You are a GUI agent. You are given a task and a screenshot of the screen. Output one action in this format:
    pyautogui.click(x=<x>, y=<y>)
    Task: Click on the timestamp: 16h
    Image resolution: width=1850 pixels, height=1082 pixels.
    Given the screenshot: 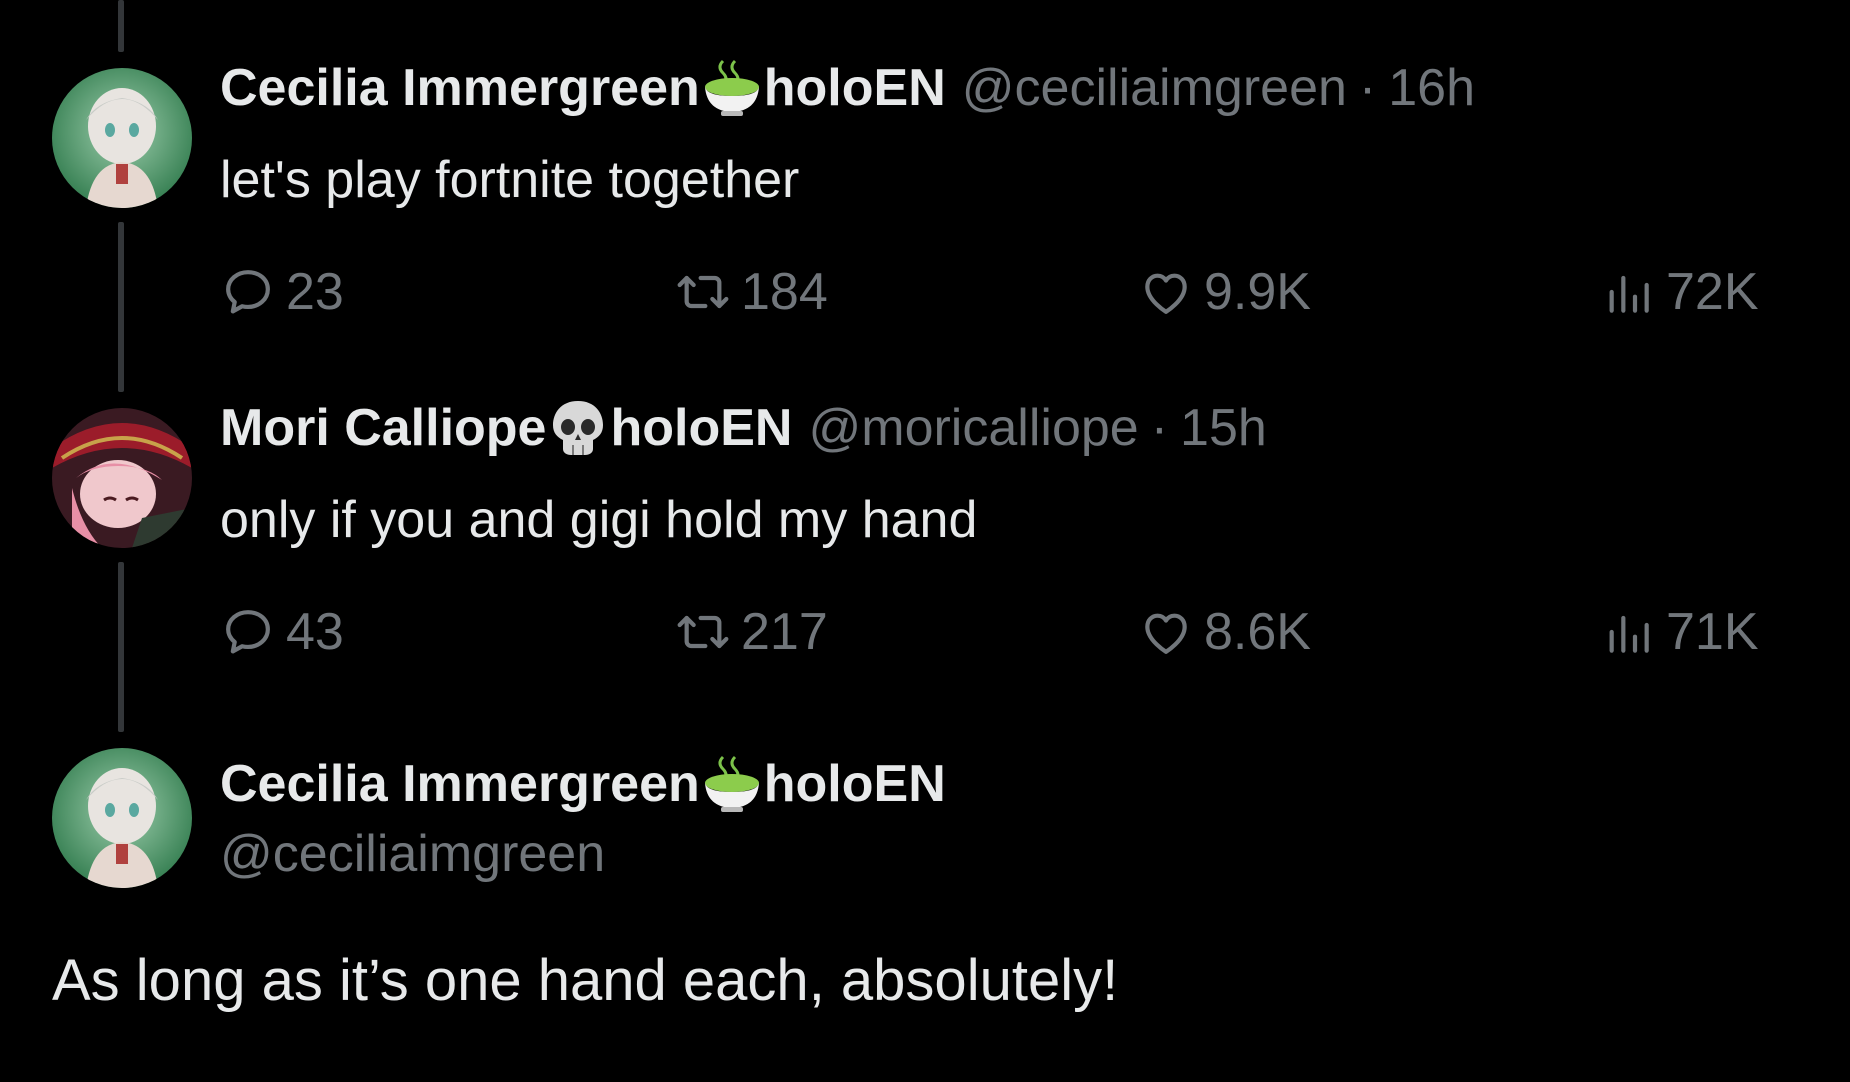 What is the action you would take?
    pyautogui.click(x=1431, y=88)
    